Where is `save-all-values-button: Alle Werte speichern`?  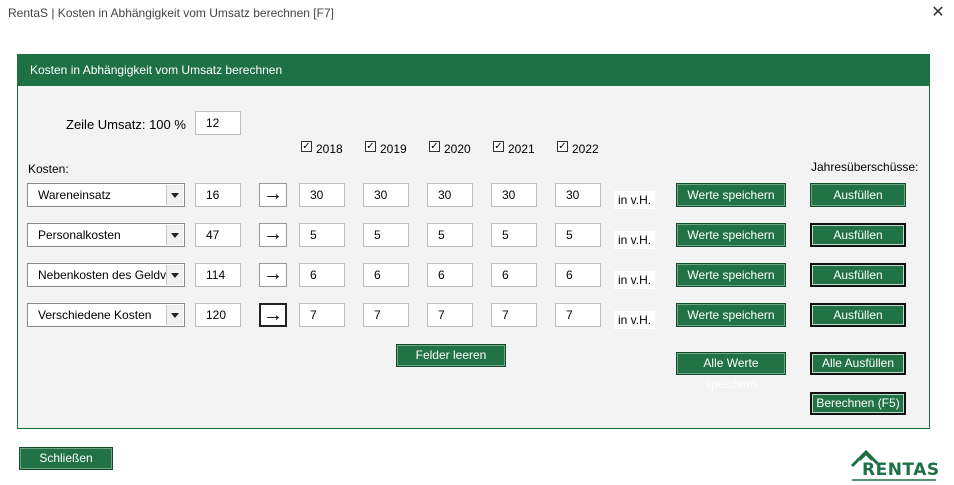 save-all-values-button: Alle Werte speichern is located at coordinates (731, 371).